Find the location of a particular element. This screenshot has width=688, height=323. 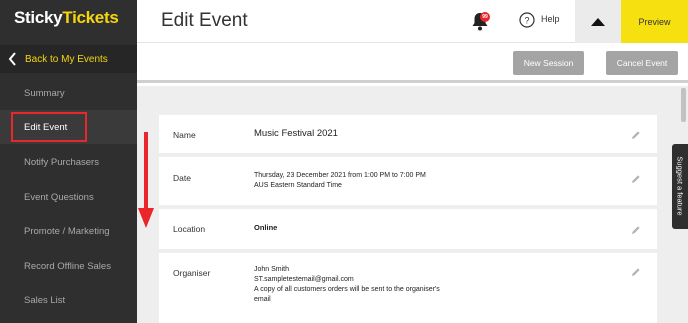

logo-text-tickets: Tickets is located at coordinates (90, 17).